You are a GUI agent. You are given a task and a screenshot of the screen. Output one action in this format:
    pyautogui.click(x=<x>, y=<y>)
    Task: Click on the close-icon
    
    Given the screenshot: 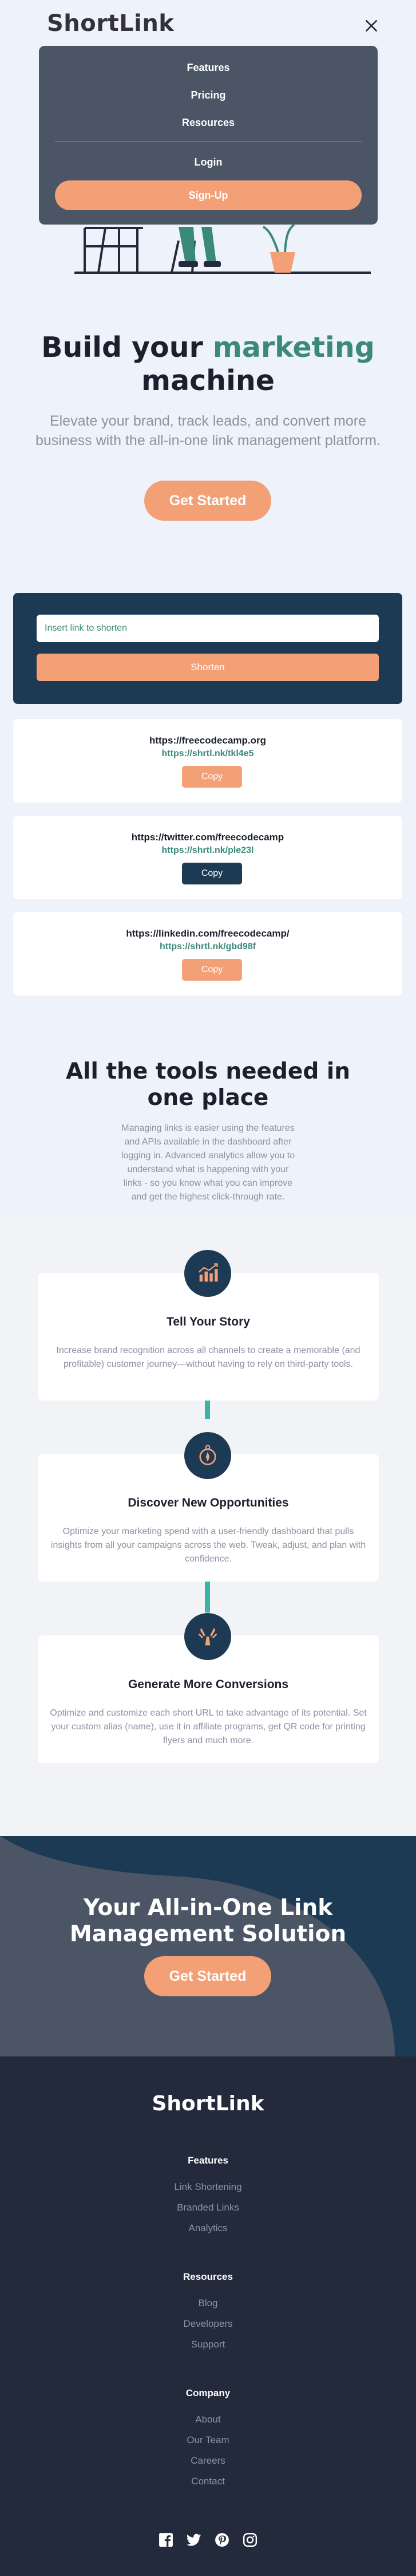 What is the action you would take?
    pyautogui.click(x=371, y=26)
    